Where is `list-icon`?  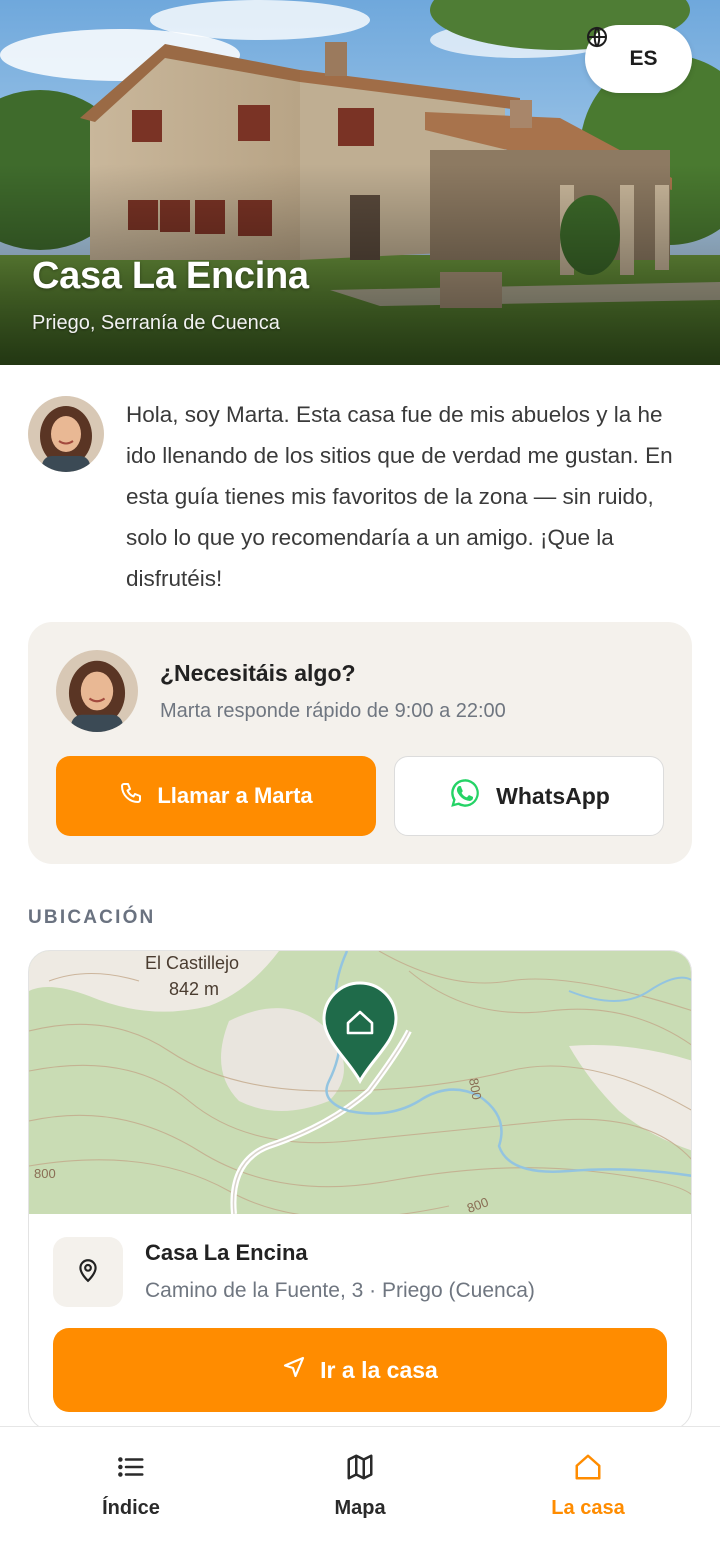
list-icon is located at coordinates (131, 1469).